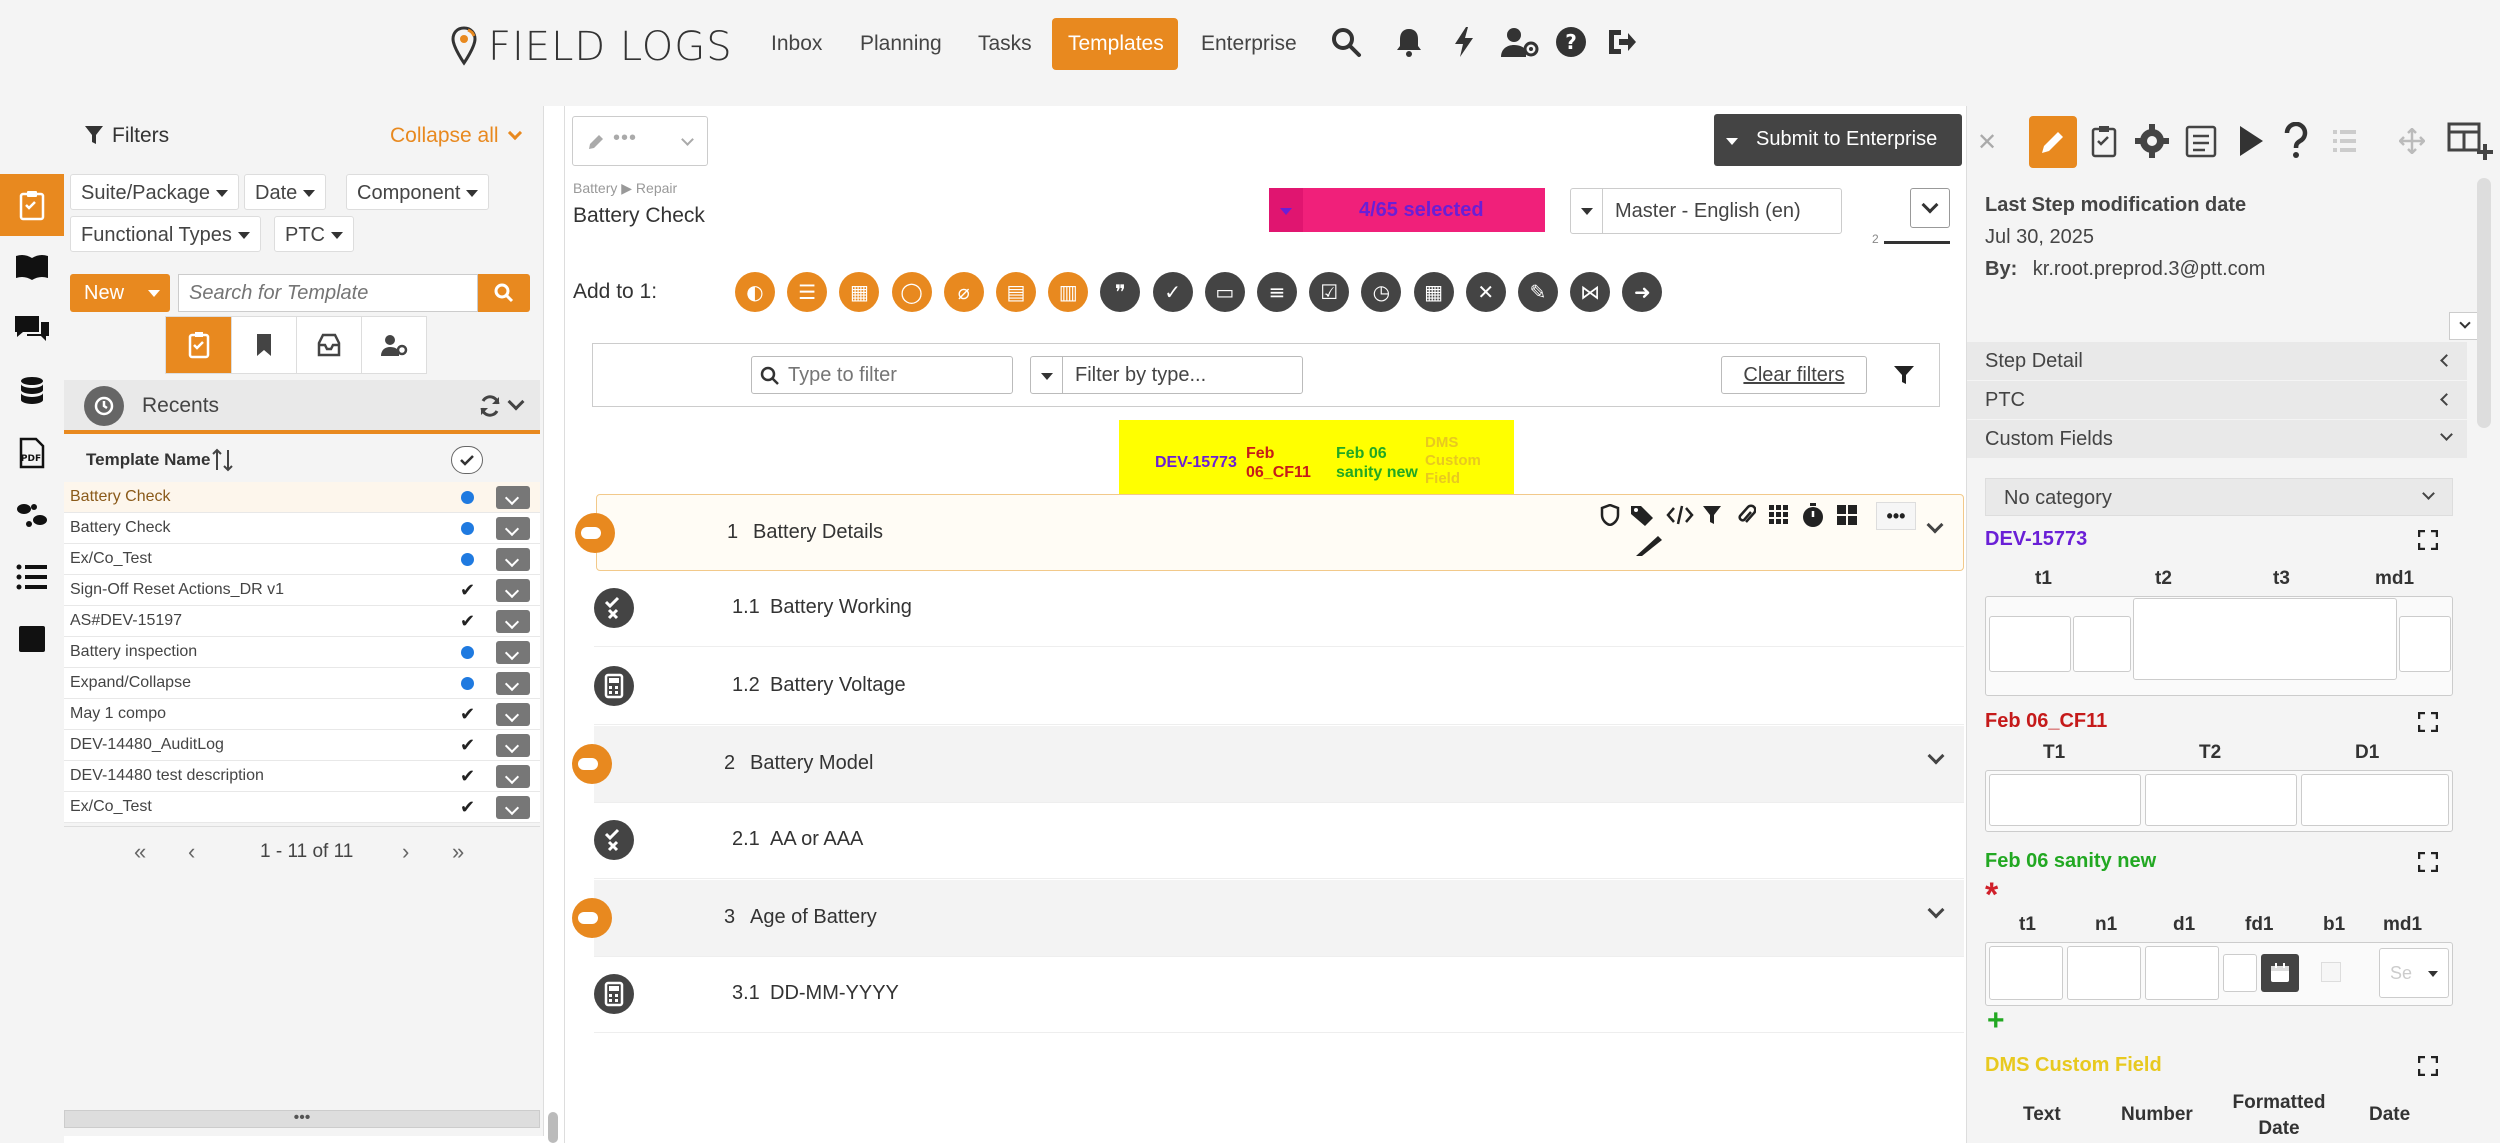 The image size is (2500, 1143). Describe the element at coordinates (1987, 142) in the screenshot. I see `close-icon: ✕` at that location.